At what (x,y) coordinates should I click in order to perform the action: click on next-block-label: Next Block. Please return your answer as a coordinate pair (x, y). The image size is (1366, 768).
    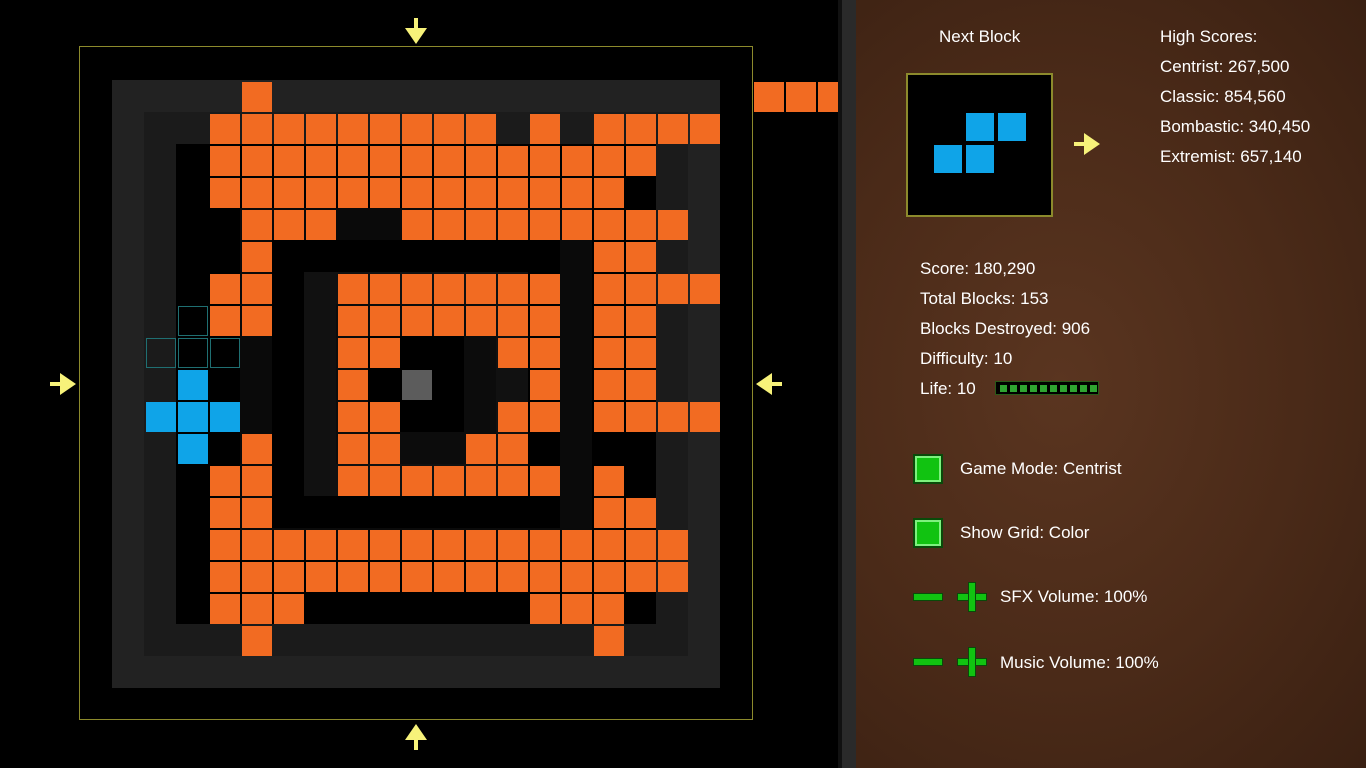
    Looking at the image, I should click on (979, 37).